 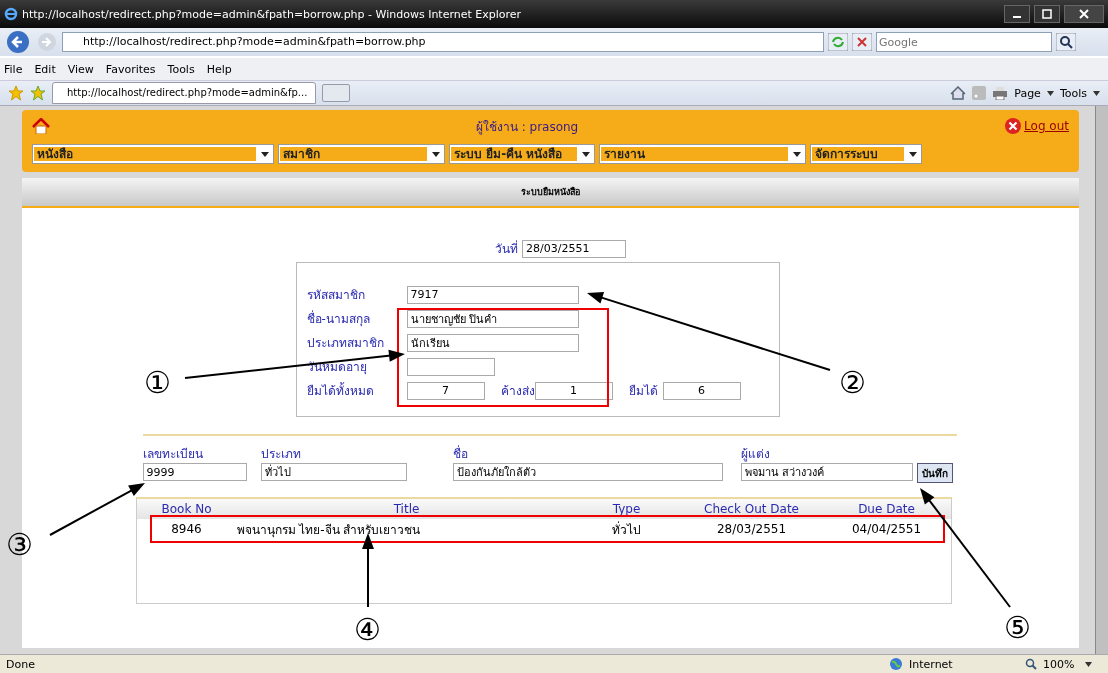 What do you see at coordinates (367, 630) in the screenshot?
I see `callout-number: ④` at bounding box center [367, 630].